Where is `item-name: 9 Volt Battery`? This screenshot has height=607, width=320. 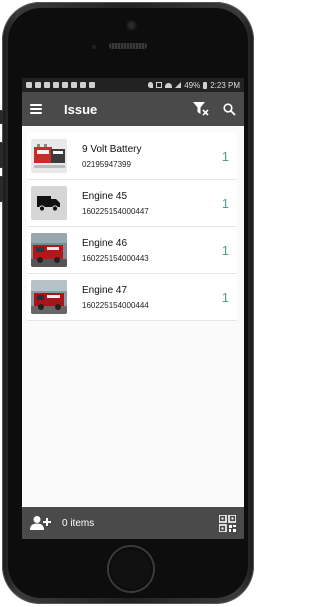 item-name: 9 Volt Battery is located at coordinates (112, 149).